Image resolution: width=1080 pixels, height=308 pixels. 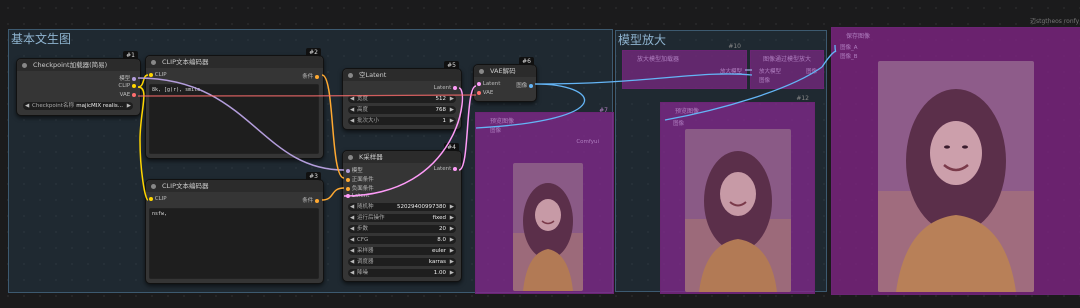 I want to click on node-preview-image-upscaled: #12 预览图像 图像, so click(x=737, y=194).